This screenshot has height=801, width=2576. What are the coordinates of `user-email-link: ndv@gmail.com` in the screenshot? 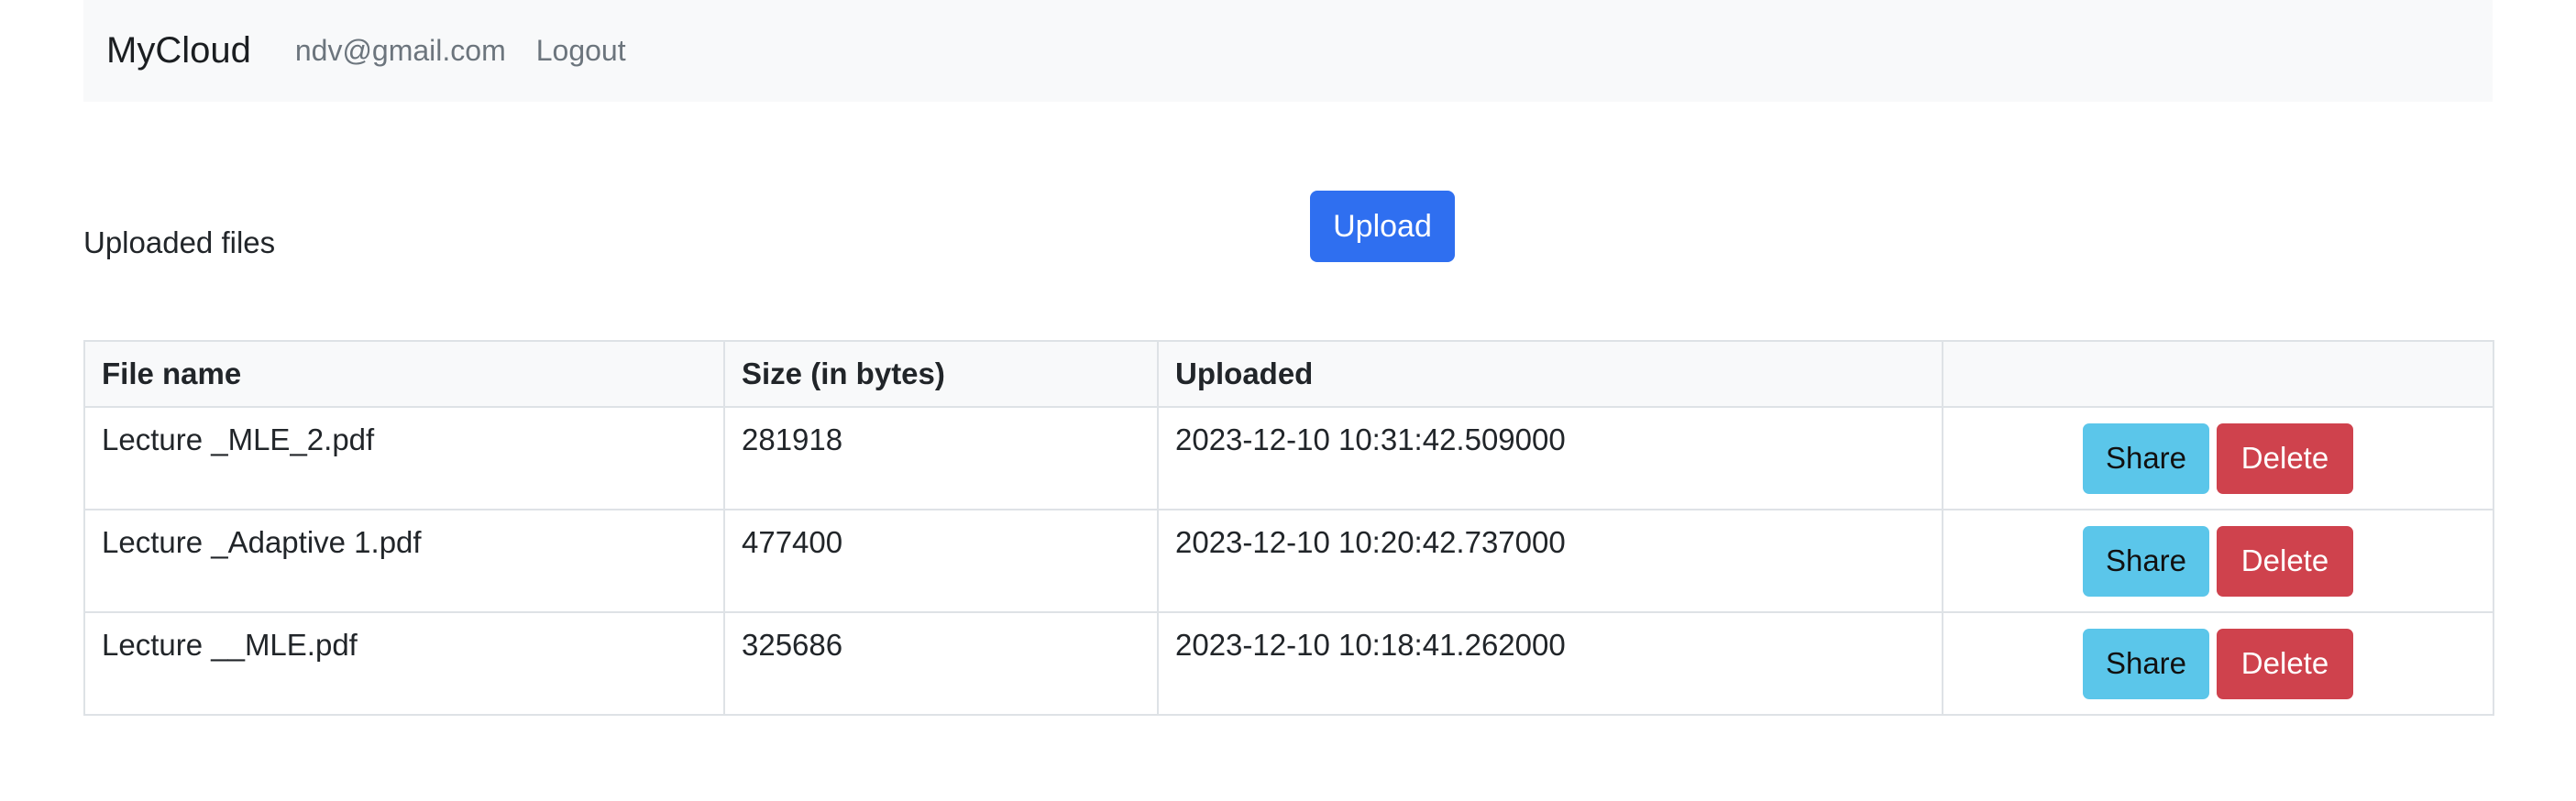 It's located at (401, 51).